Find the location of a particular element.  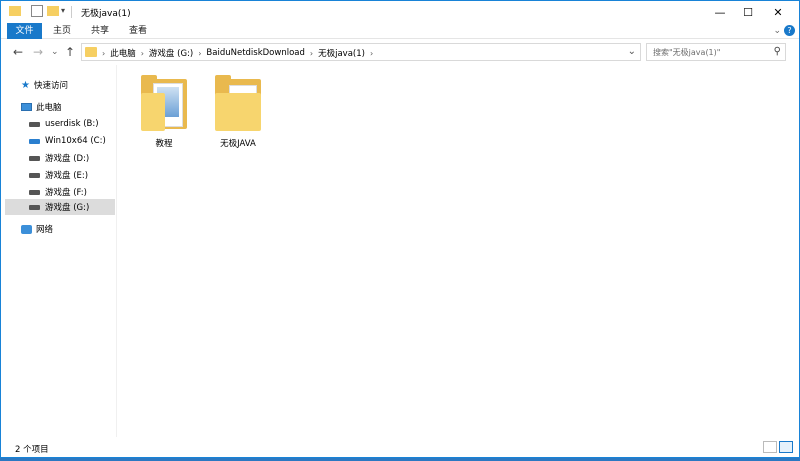

help-icon: ? is located at coordinates (789, 30).